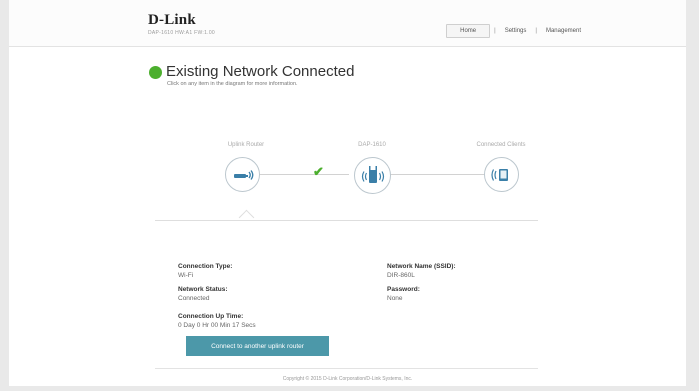 The width and height of the screenshot is (699, 391). Describe the element at coordinates (260, 71) in the screenshot. I see `status-title: Existing Network Connected` at that location.